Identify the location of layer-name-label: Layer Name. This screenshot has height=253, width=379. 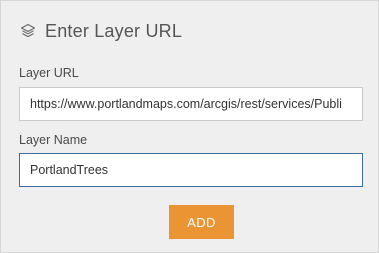
(53, 140).